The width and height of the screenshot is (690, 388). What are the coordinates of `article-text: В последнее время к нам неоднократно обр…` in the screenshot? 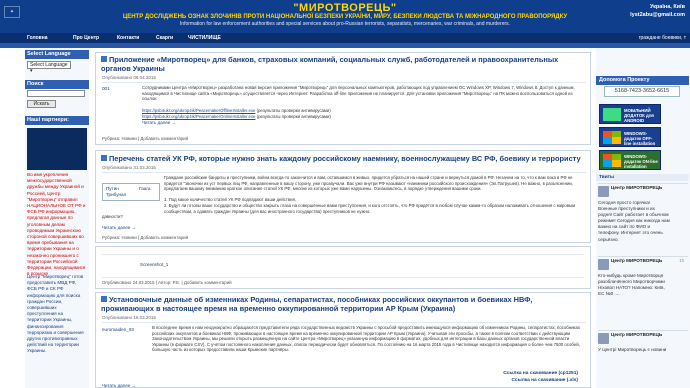 It's located at (366, 339).